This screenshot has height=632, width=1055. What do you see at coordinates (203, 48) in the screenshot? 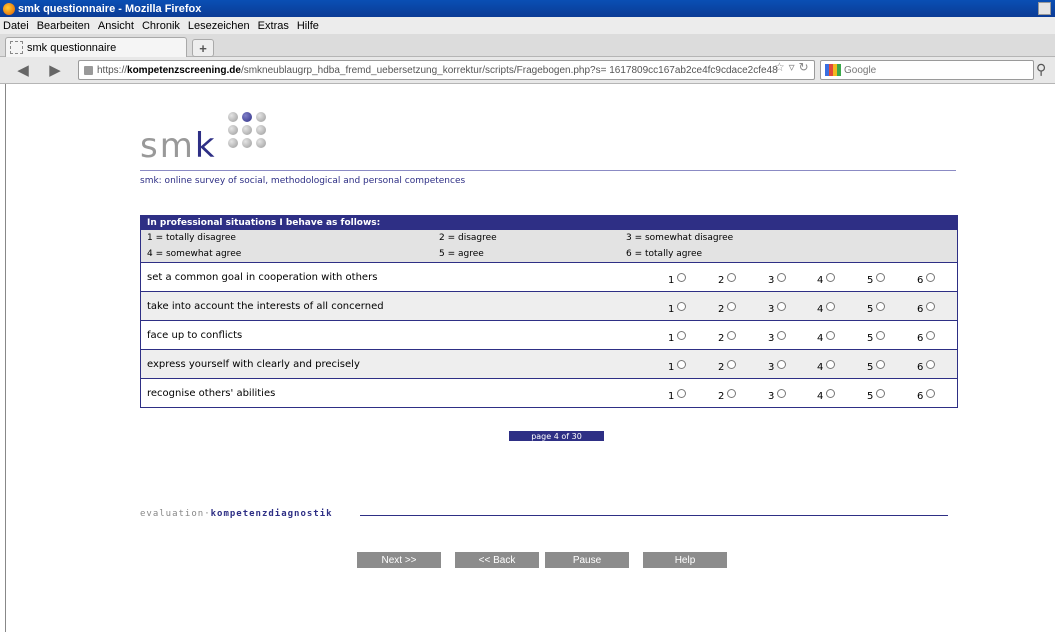
I see `new-tab-button: +` at bounding box center [203, 48].